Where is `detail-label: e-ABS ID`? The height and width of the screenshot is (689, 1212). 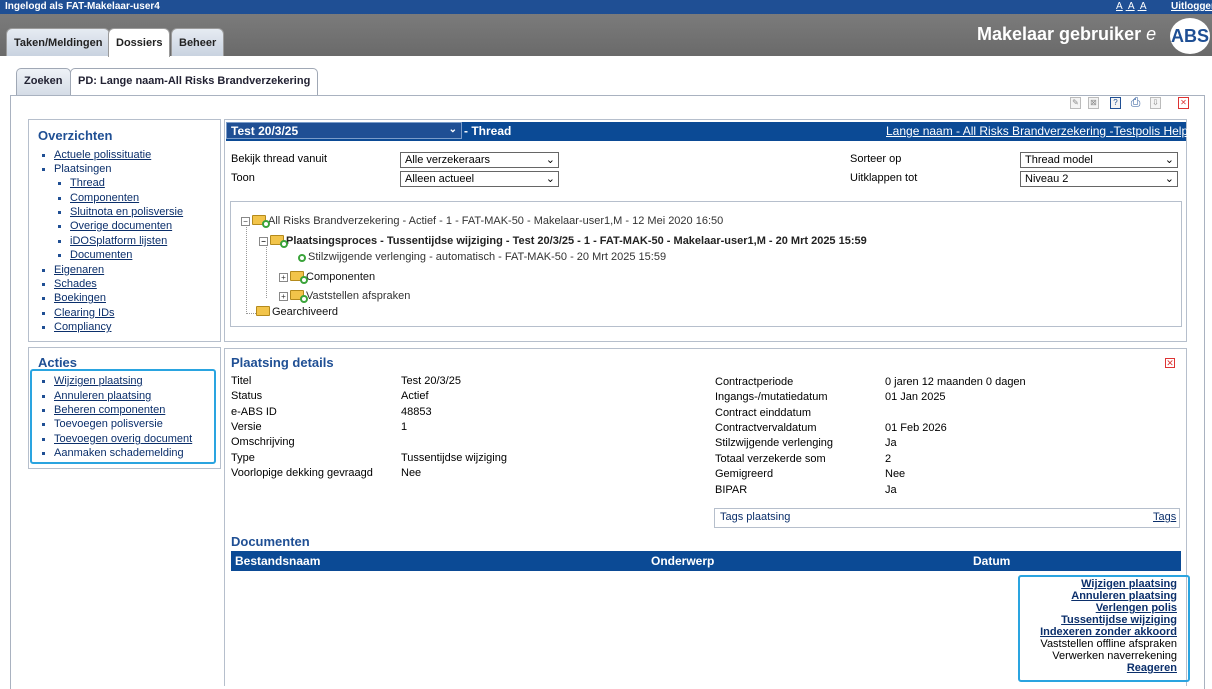 detail-label: e-ABS ID is located at coordinates (254, 412).